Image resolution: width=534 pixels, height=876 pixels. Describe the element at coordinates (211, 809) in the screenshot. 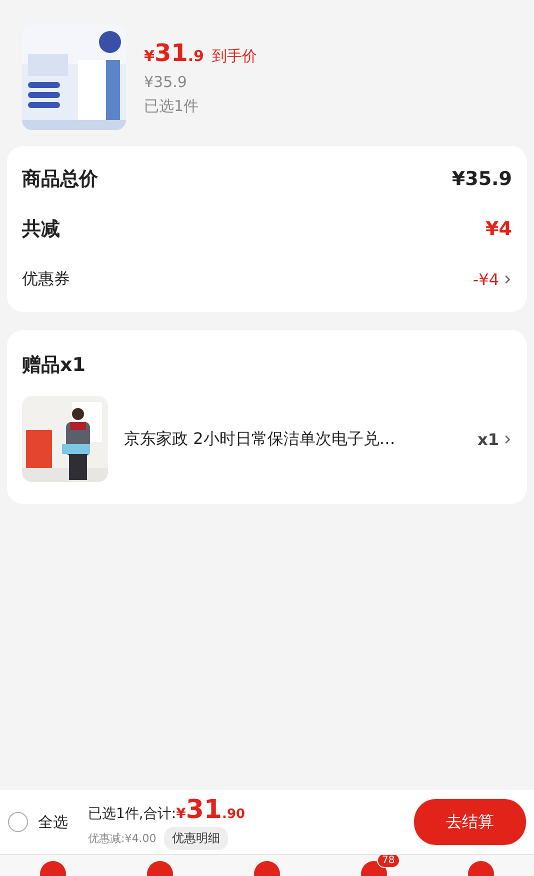

I see `price: ¥31.90` at that location.